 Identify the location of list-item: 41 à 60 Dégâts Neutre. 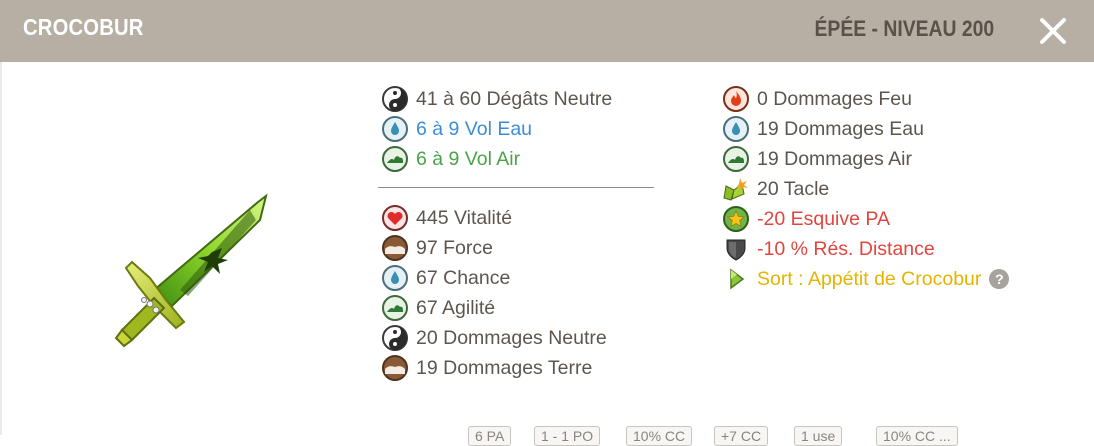
(497, 99).